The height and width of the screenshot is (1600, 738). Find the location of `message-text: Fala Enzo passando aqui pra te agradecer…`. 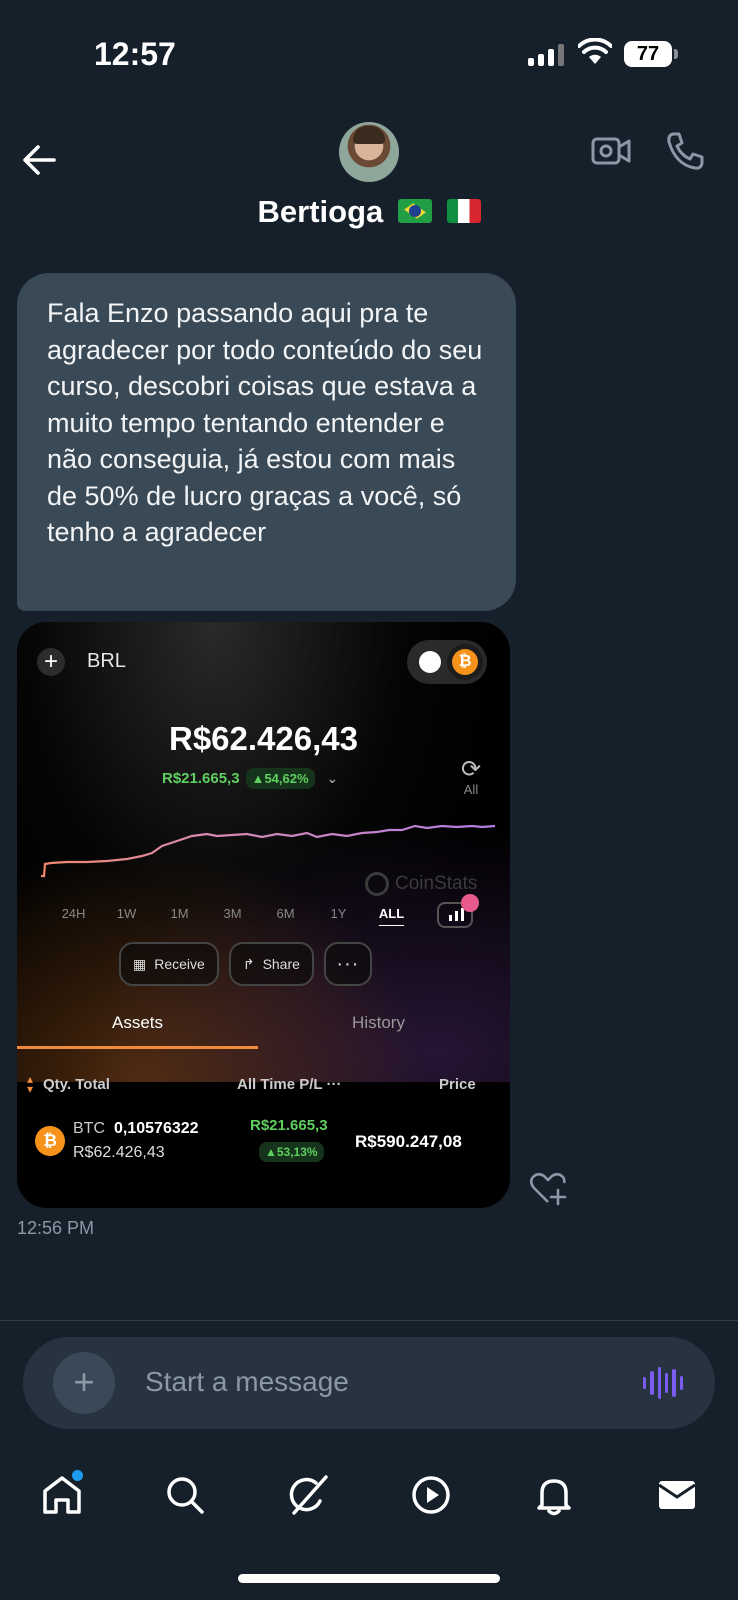

message-text: Fala Enzo passando aqui pra te agradecer… is located at coordinates (265, 422).